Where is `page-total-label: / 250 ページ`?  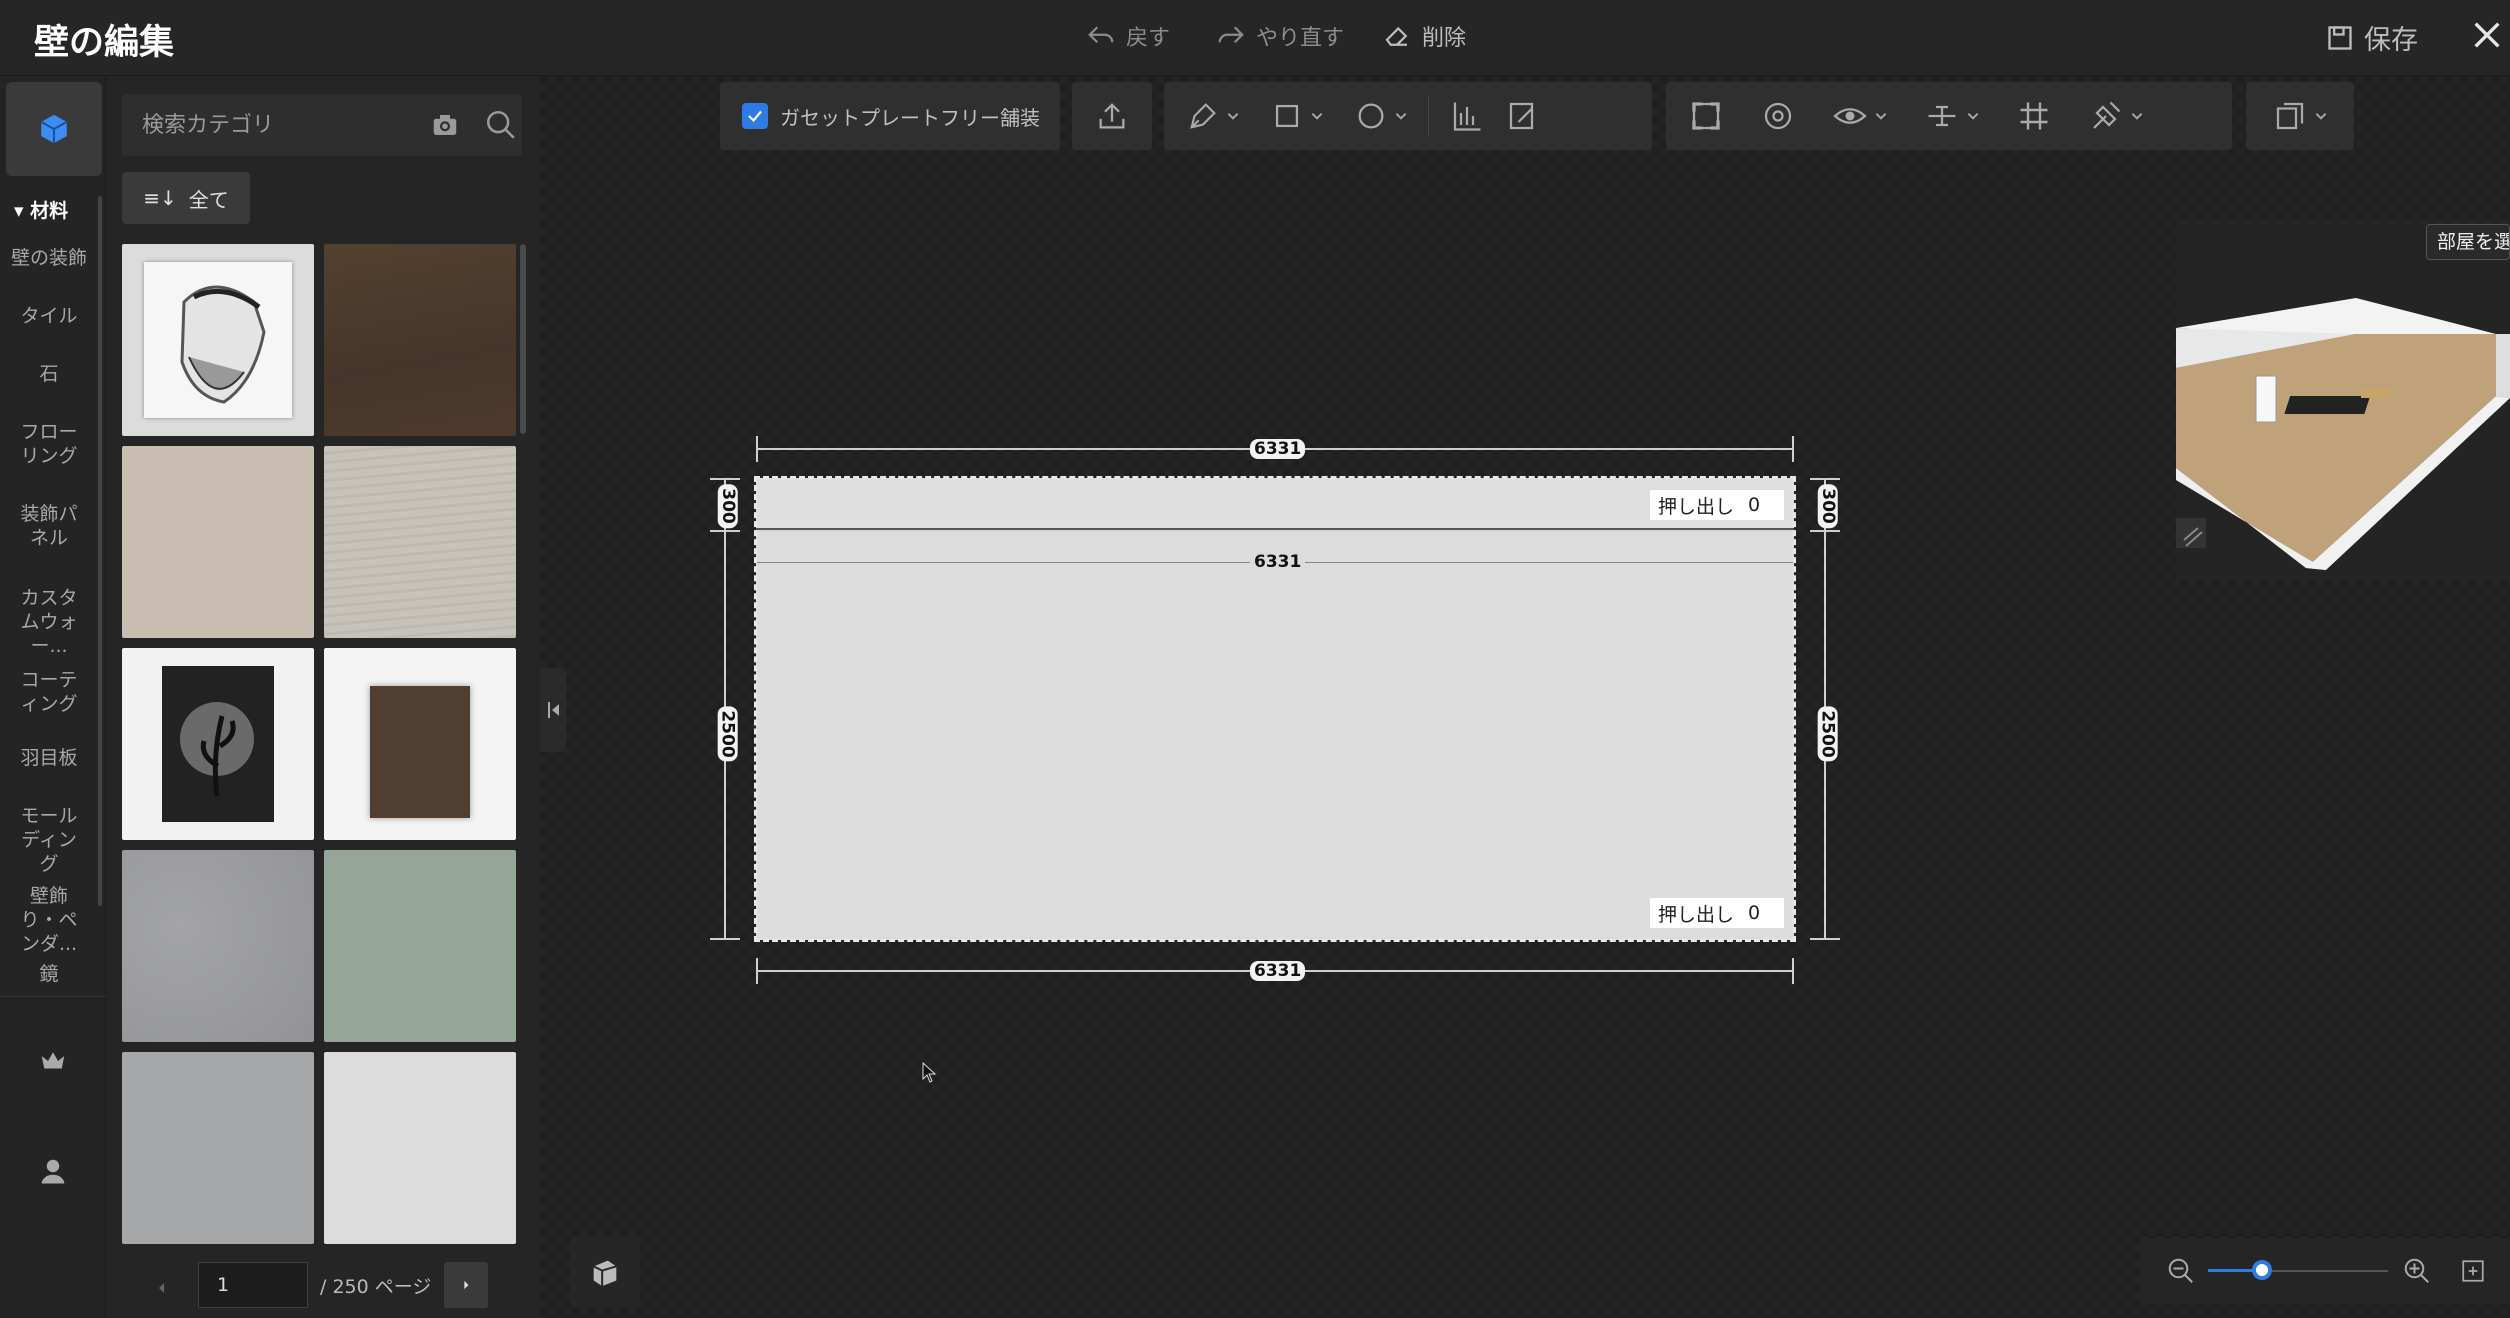 page-total-label: / 250 ページ is located at coordinates (376, 1287).